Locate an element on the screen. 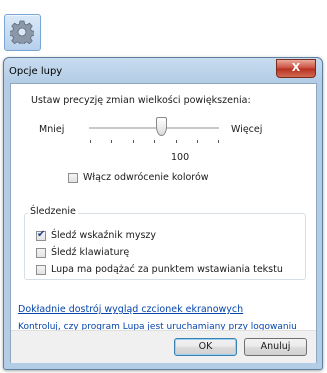  magnifier-options-launcher is located at coordinates (22, 32).